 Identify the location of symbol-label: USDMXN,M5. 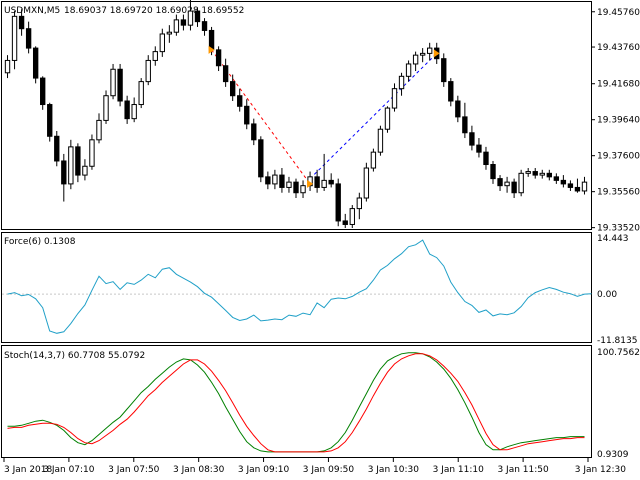
(32, 11).